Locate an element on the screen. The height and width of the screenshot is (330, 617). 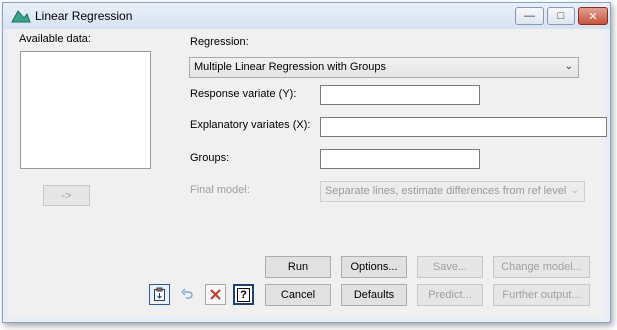
help-button: ? is located at coordinates (243, 294).